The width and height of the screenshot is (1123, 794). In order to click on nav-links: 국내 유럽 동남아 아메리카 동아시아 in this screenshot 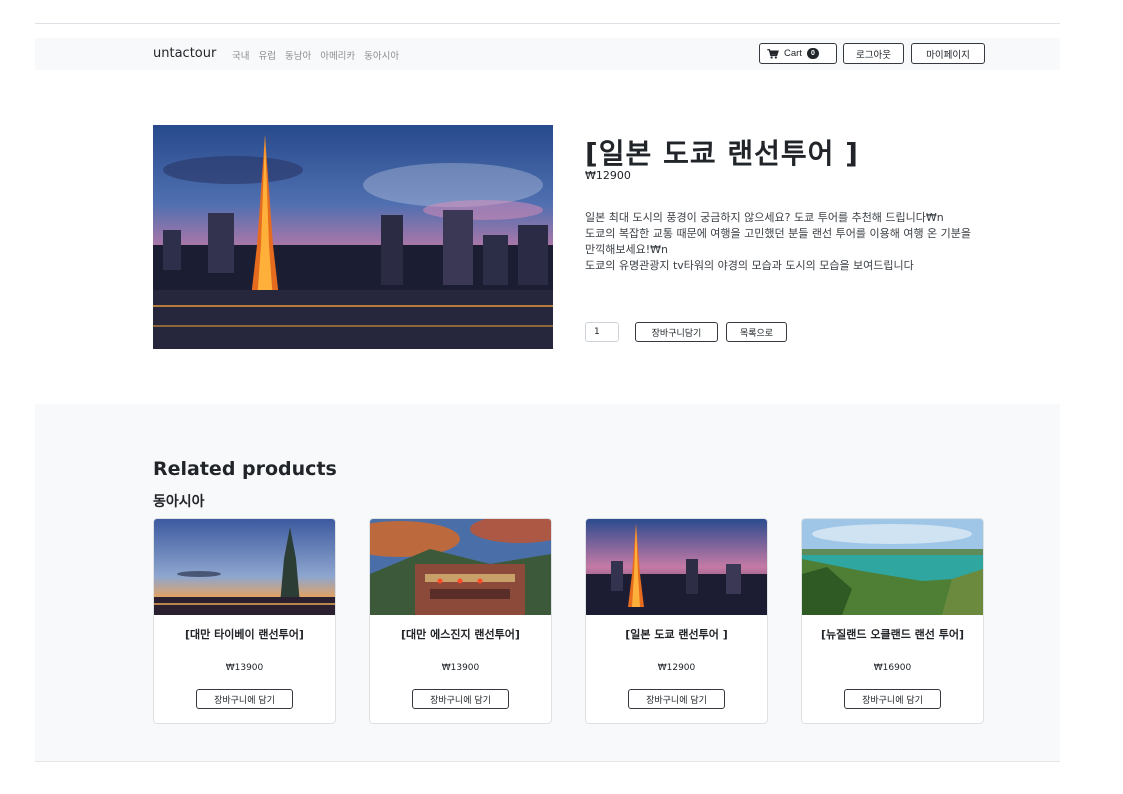, I will do `click(315, 55)`.